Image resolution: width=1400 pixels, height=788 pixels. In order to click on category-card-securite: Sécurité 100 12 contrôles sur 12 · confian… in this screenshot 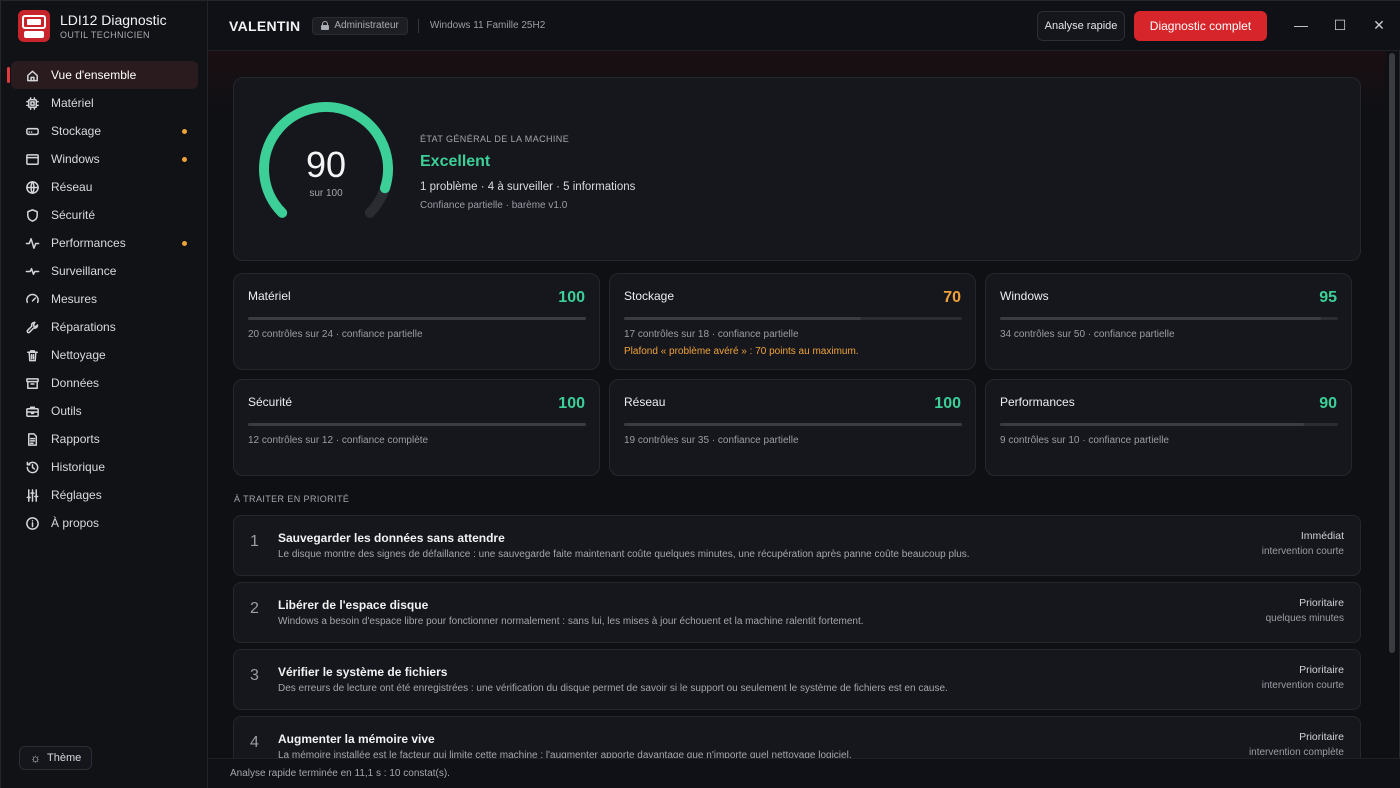, I will do `click(416, 427)`.